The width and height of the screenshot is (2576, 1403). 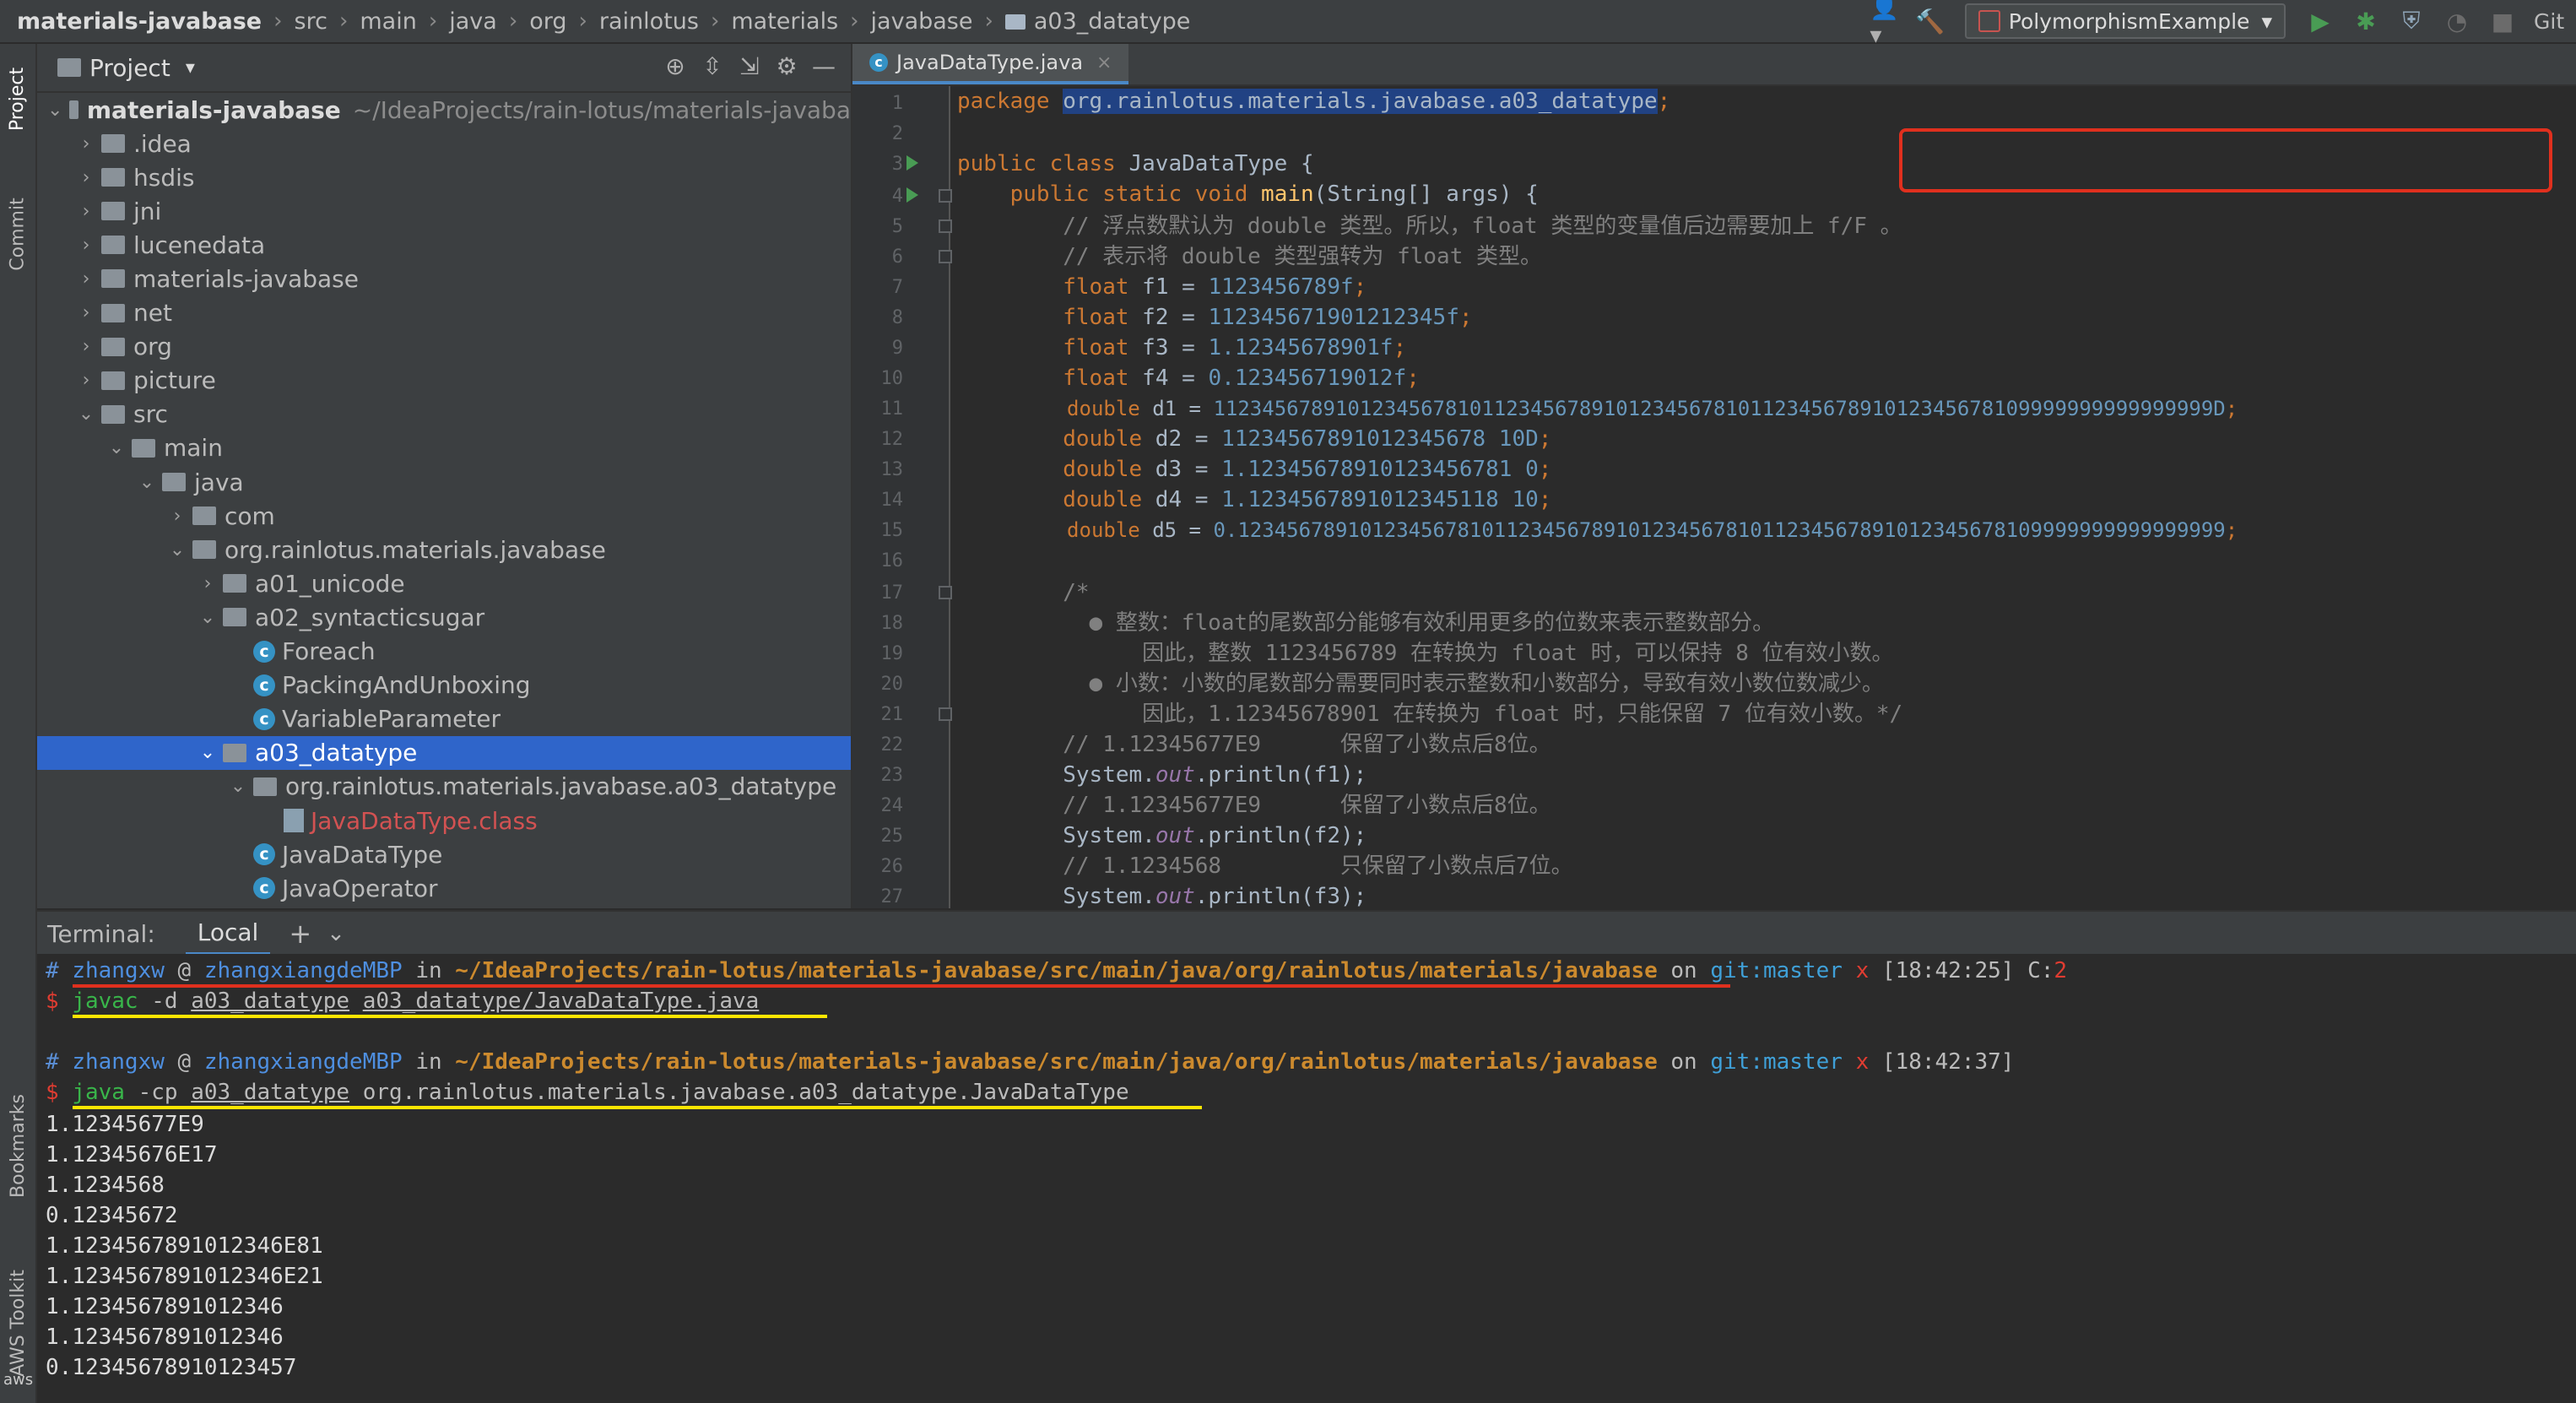 I want to click on terminal-title: Terminal:, so click(x=101, y=933).